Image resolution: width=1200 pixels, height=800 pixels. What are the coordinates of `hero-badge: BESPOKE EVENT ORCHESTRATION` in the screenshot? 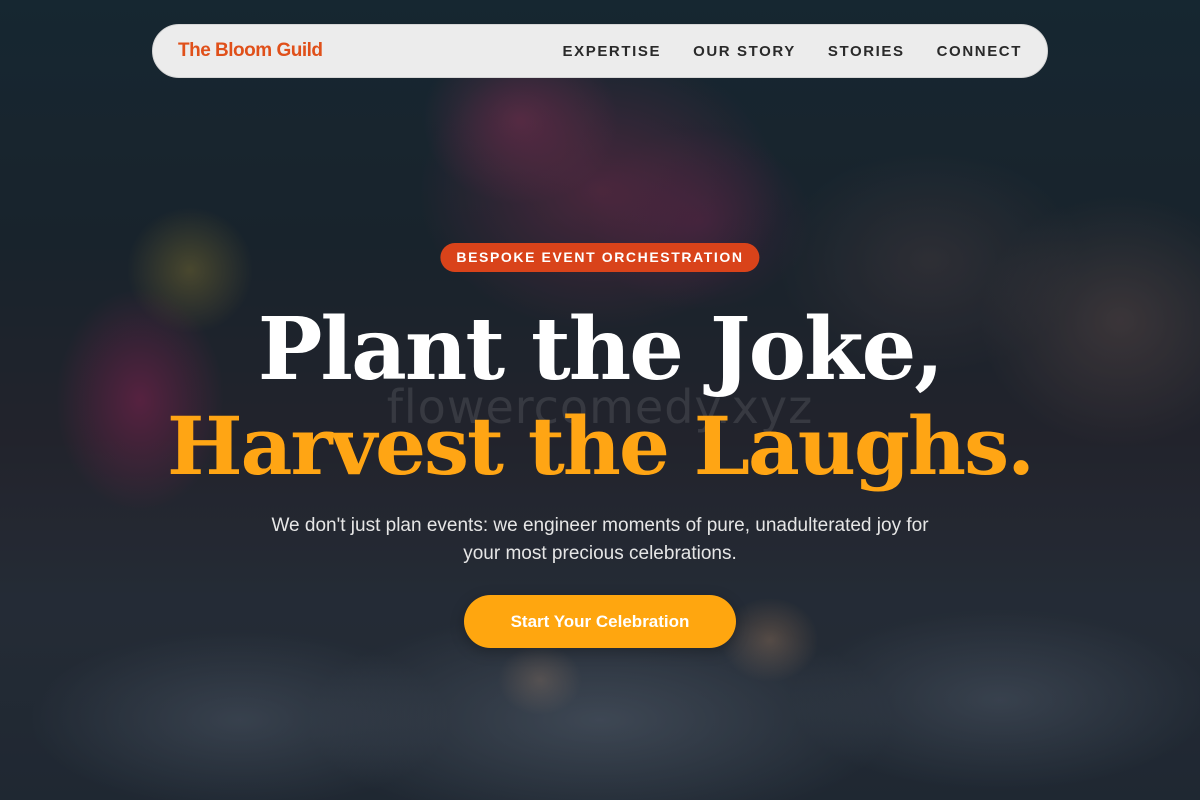 It's located at (600, 257).